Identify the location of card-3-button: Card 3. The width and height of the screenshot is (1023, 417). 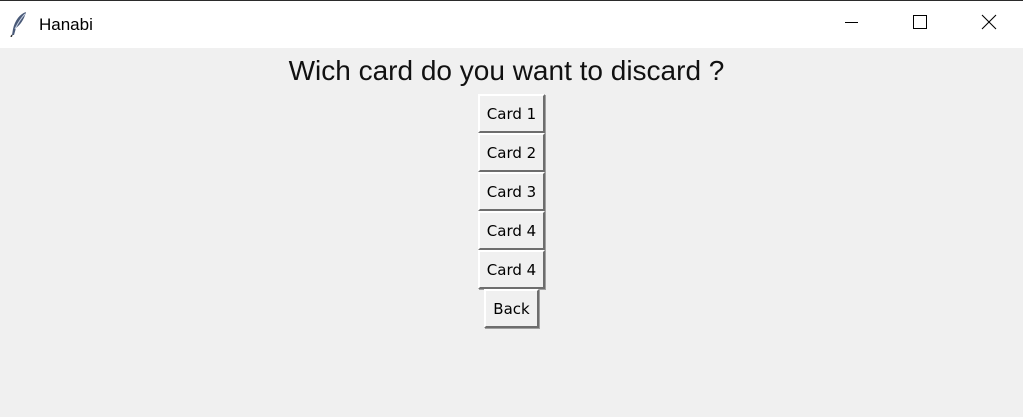
(511, 191).